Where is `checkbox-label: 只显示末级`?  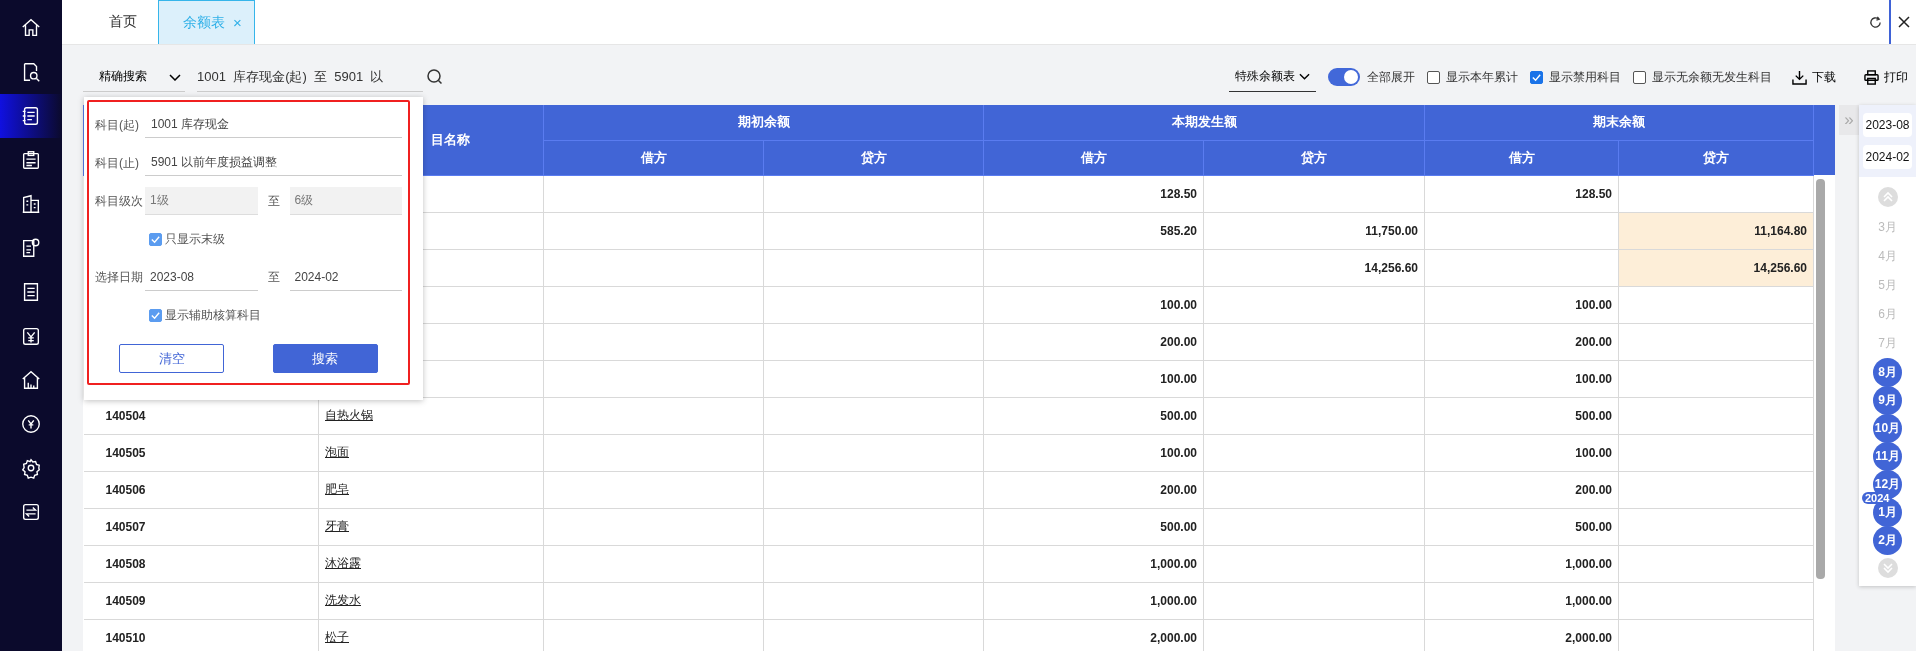
checkbox-label: 只显示末级 is located at coordinates (195, 239).